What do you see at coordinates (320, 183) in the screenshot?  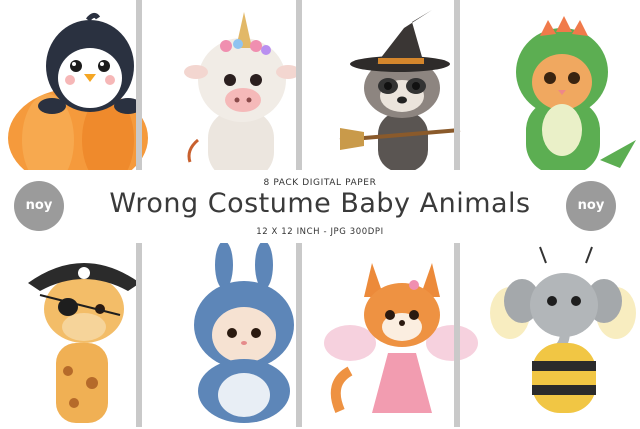 I see `pack-label: 8 PACK DIGITAL PAPER` at bounding box center [320, 183].